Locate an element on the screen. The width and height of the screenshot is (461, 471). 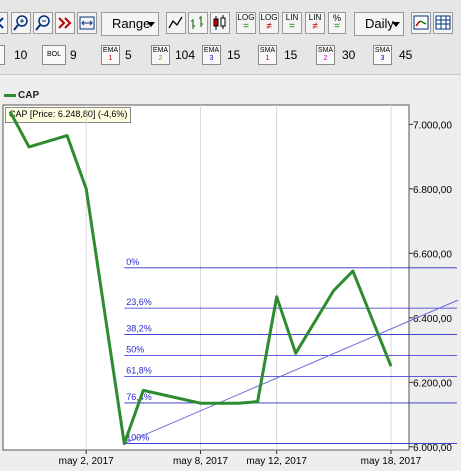
indicator-ema2-value: 104 is located at coordinates (185, 55).